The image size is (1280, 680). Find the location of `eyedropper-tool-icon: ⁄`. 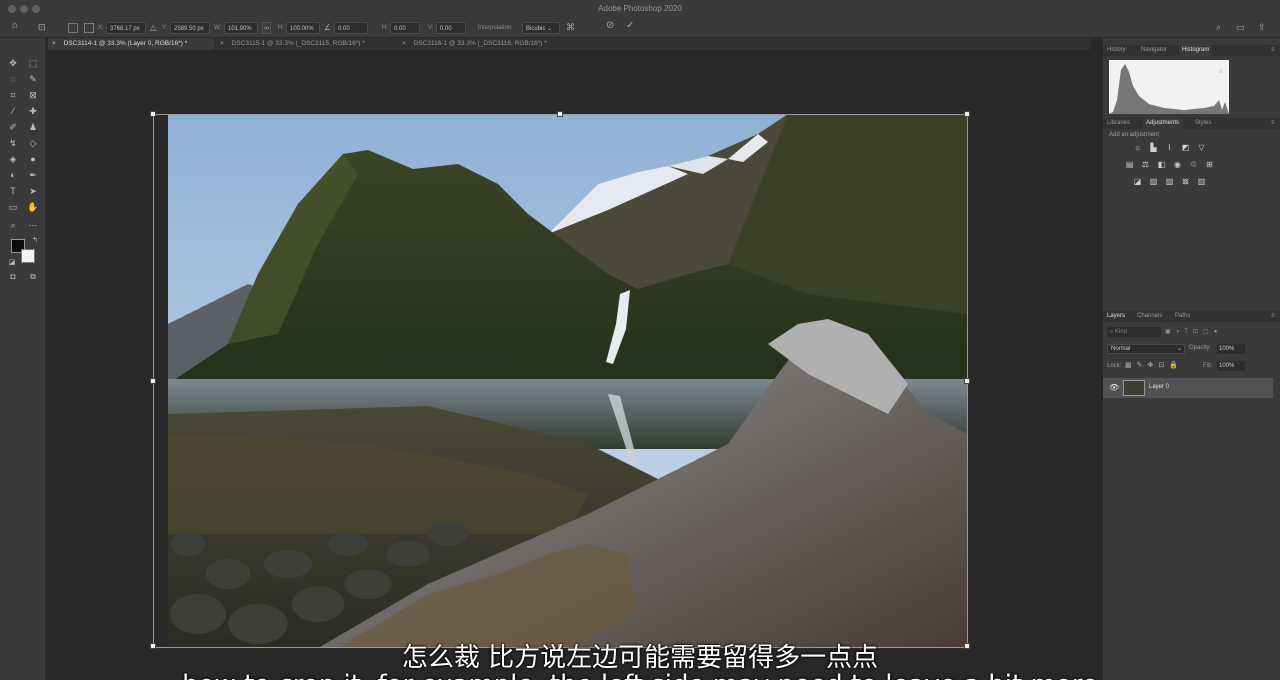

eyedropper-tool-icon: ⁄ is located at coordinates (13, 111).